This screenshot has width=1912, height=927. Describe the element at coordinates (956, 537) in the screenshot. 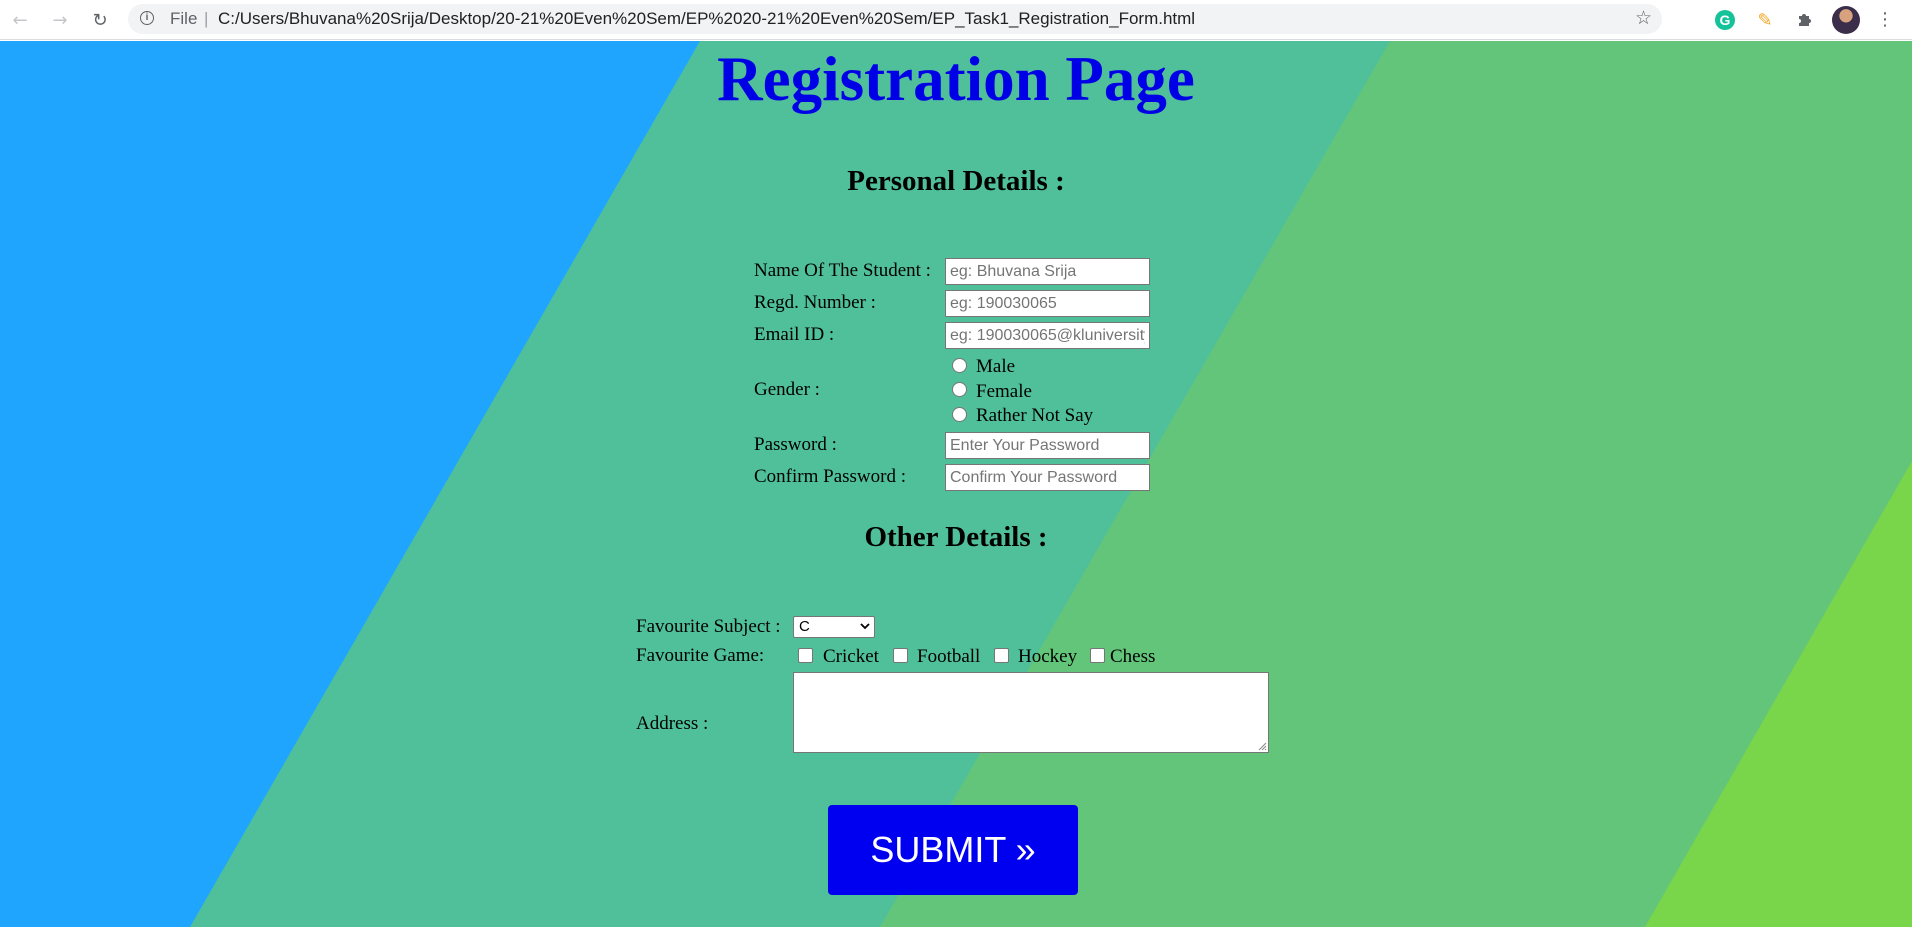

I see `other-details-heading: Other Details :` at that location.